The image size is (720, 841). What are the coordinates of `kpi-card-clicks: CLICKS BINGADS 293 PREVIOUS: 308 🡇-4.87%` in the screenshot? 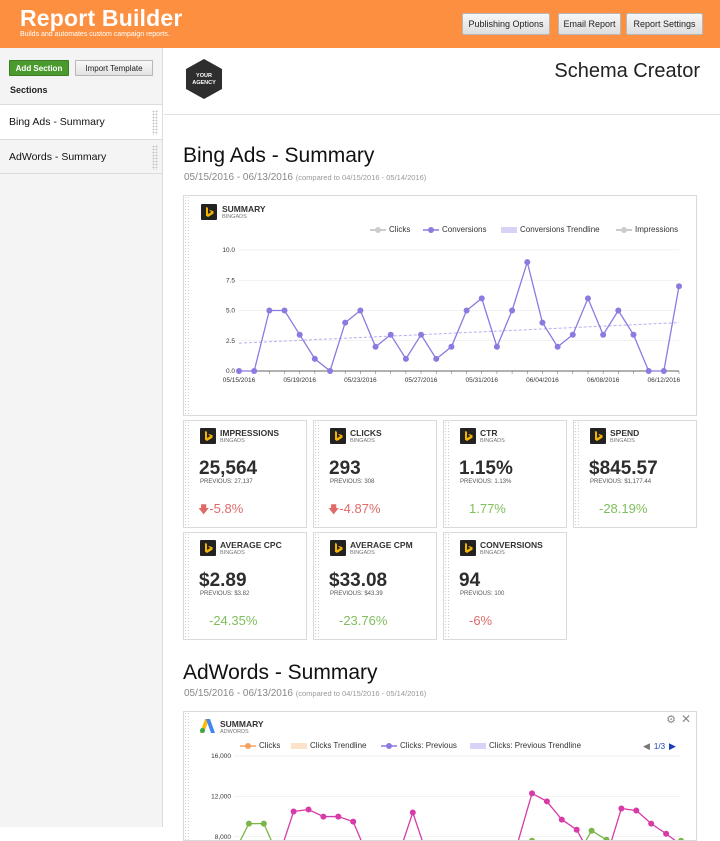 It's located at (375, 474).